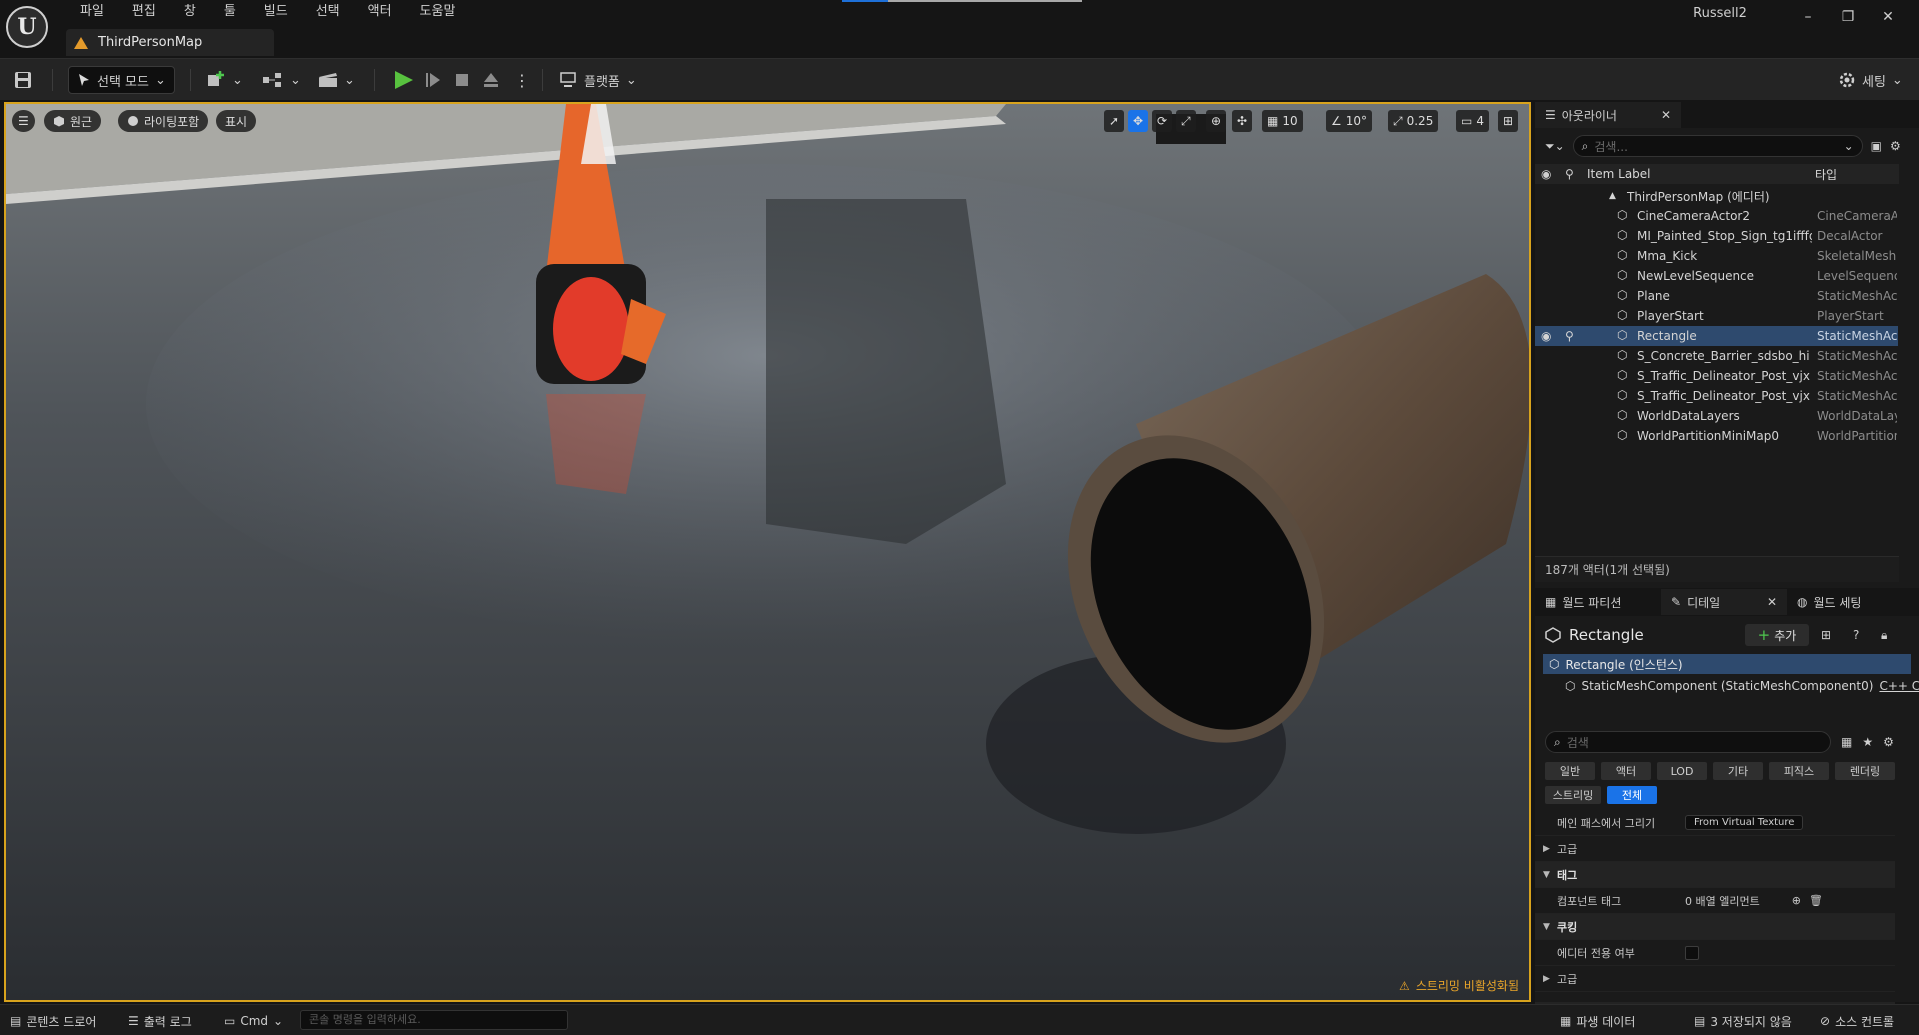 The width and height of the screenshot is (1919, 1035). What do you see at coordinates (522, 80) in the screenshot?
I see `play-options-button: ⋮` at bounding box center [522, 80].